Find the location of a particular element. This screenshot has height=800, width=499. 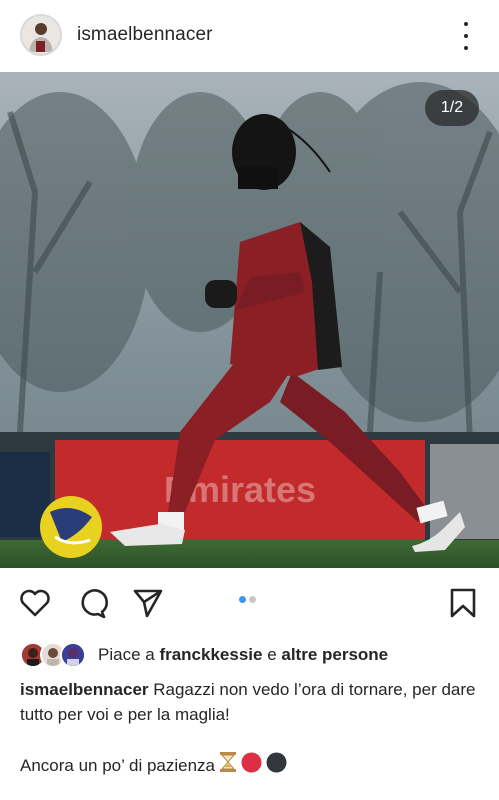

heart-icon is located at coordinates (35, 603).